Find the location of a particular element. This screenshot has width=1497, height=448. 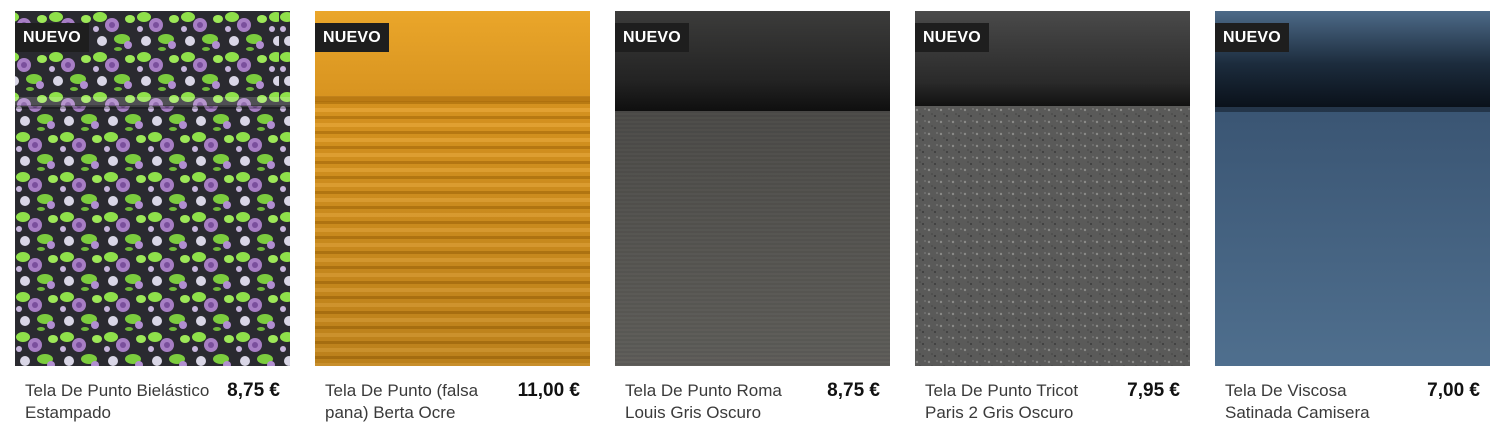

product-name: Tela De Punto Bielástico Estampado is located at coordinates (117, 402).